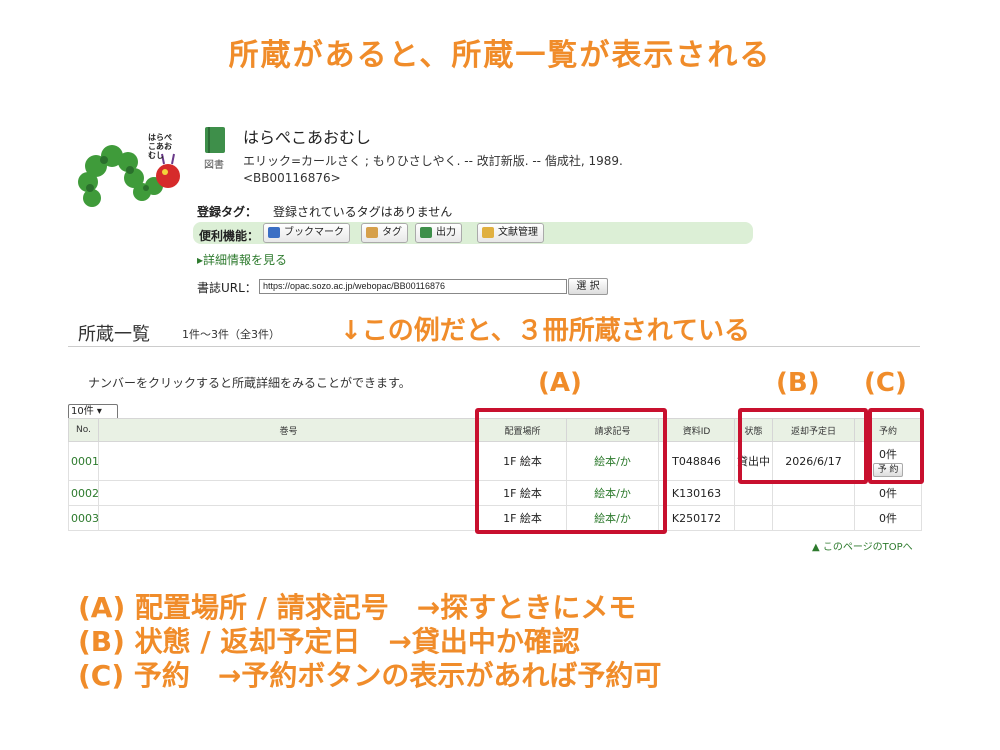  I want to click on book-record-id: <BB00116876>, so click(292, 178).